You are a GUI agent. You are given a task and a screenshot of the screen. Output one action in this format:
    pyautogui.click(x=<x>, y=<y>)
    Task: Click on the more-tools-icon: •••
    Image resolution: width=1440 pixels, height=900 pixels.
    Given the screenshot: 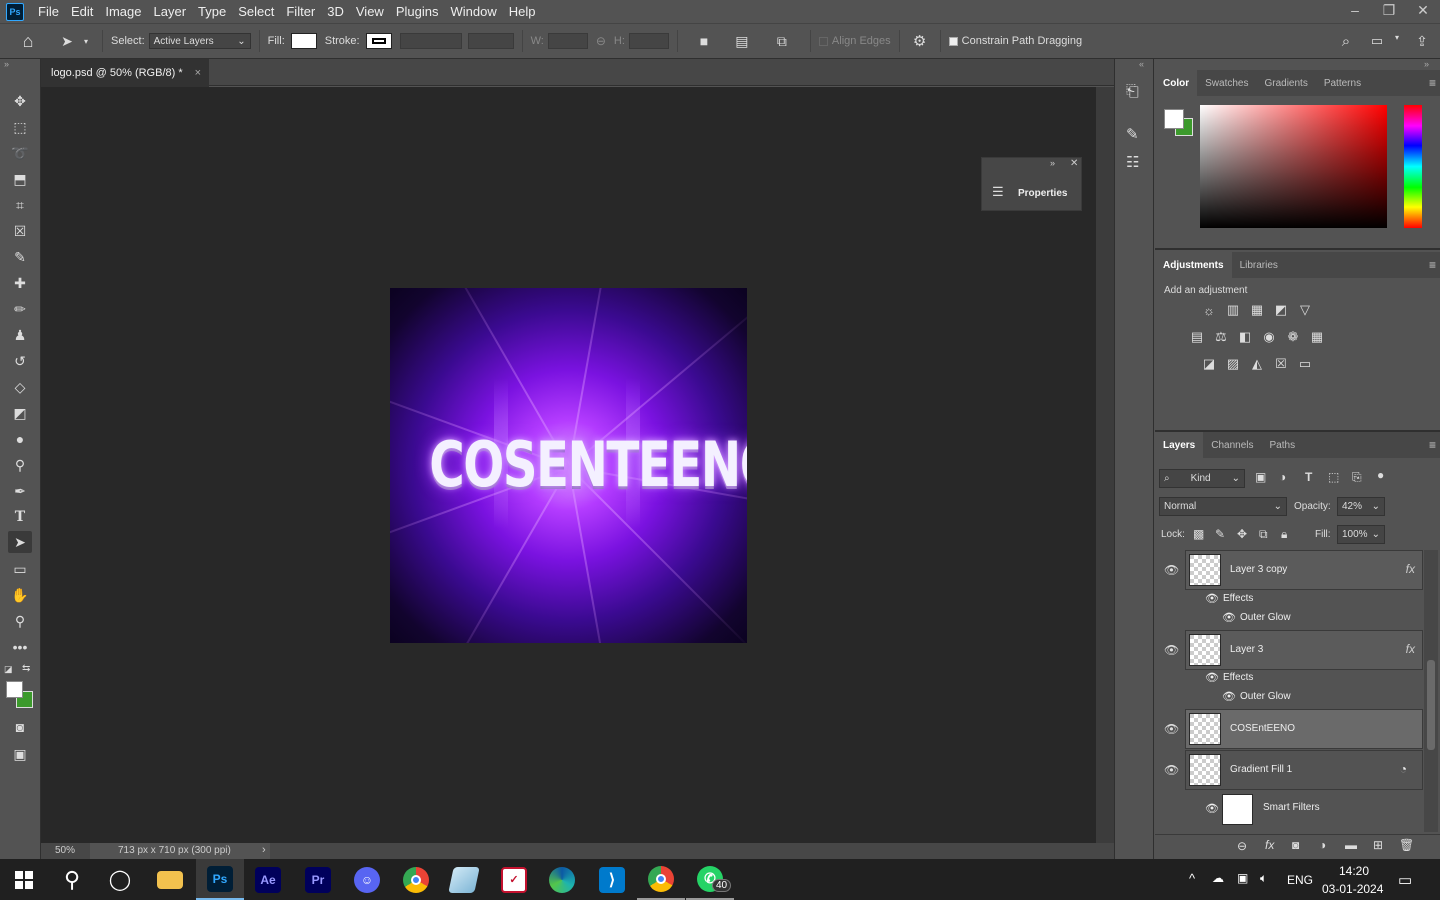 What is the action you would take?
    pyautogui.click(x=20, y=647)
    